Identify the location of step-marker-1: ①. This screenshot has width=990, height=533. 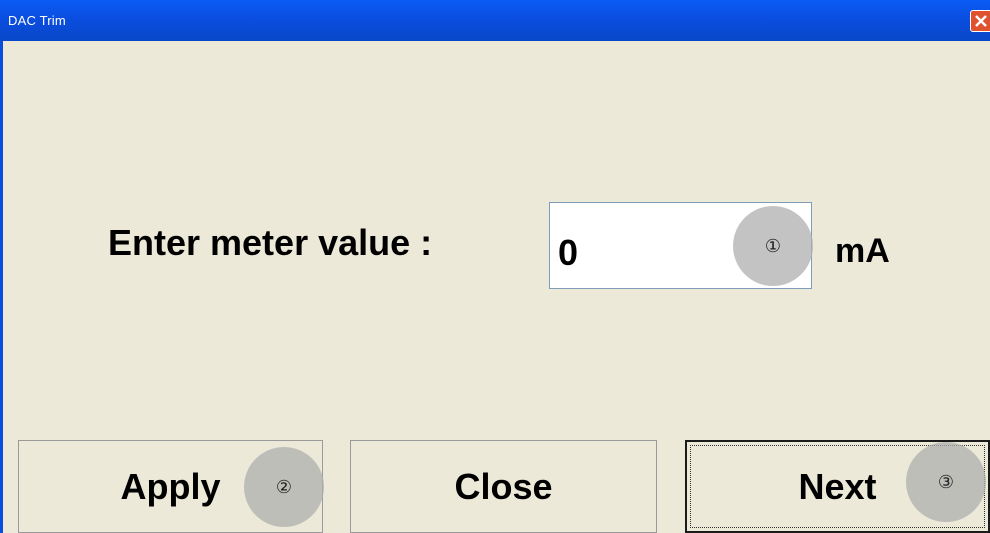
(773, 246).